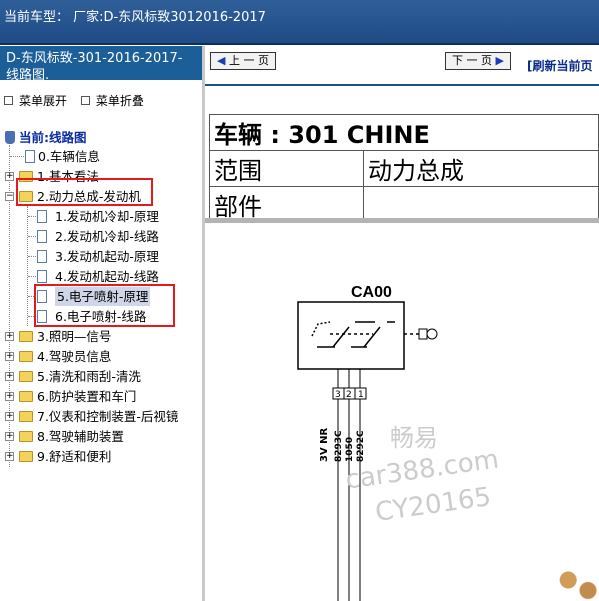 The width and height of the screenshot is (599, 601). Describe the element at coordinates (243, 61) in the screenshot. I see `prev-page-button: ◀ 上 一 页` at that location.